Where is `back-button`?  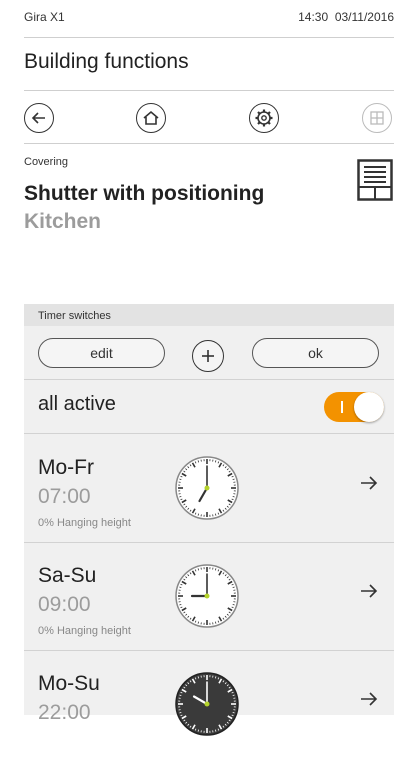 back-button is located at coordinates (39, 118).